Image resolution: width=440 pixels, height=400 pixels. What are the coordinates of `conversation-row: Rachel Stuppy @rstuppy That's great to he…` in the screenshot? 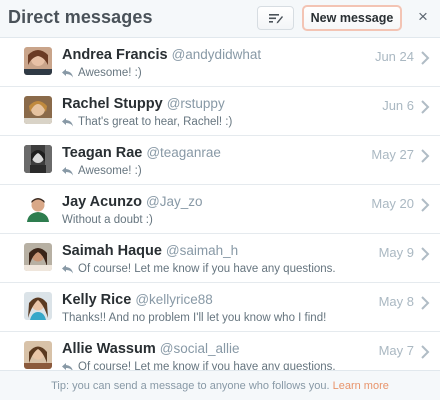 It's located at (220, 111).